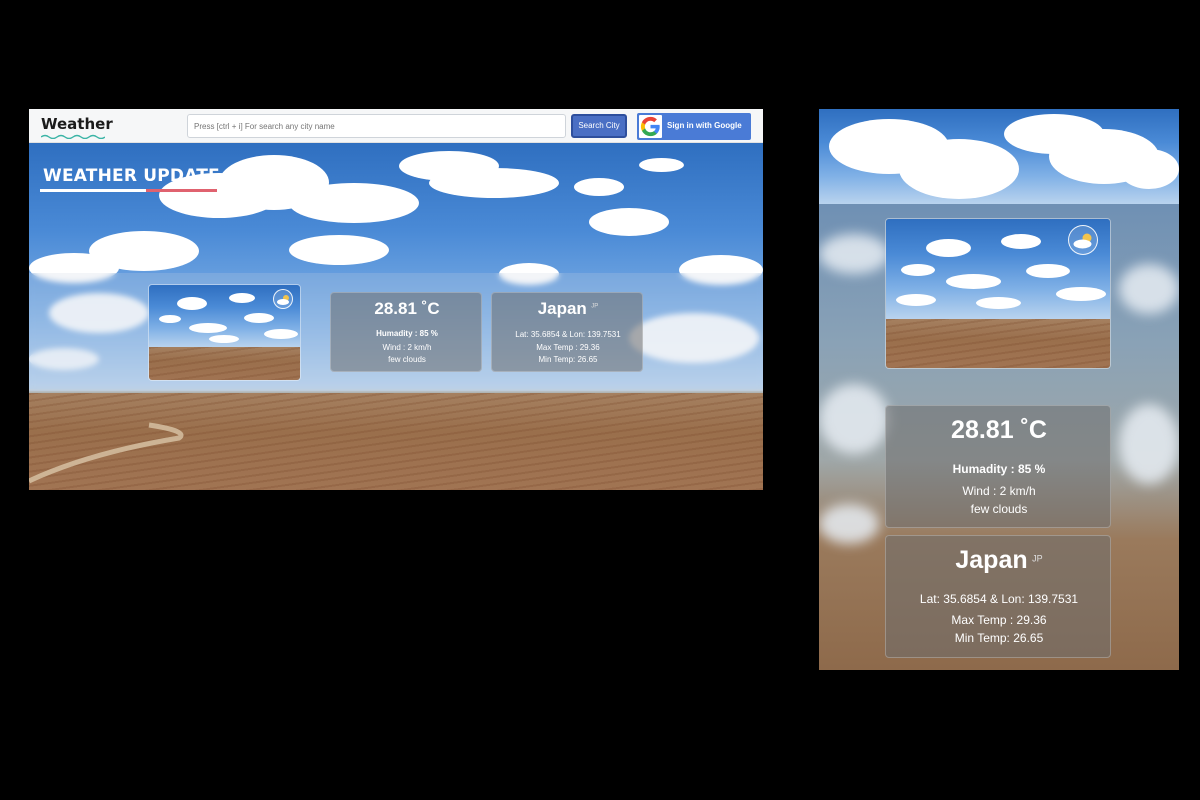  What do you see at coordinates (562, 308) in the screenshot?
I see `country-name: Japan` at bounding box center [562, 308].